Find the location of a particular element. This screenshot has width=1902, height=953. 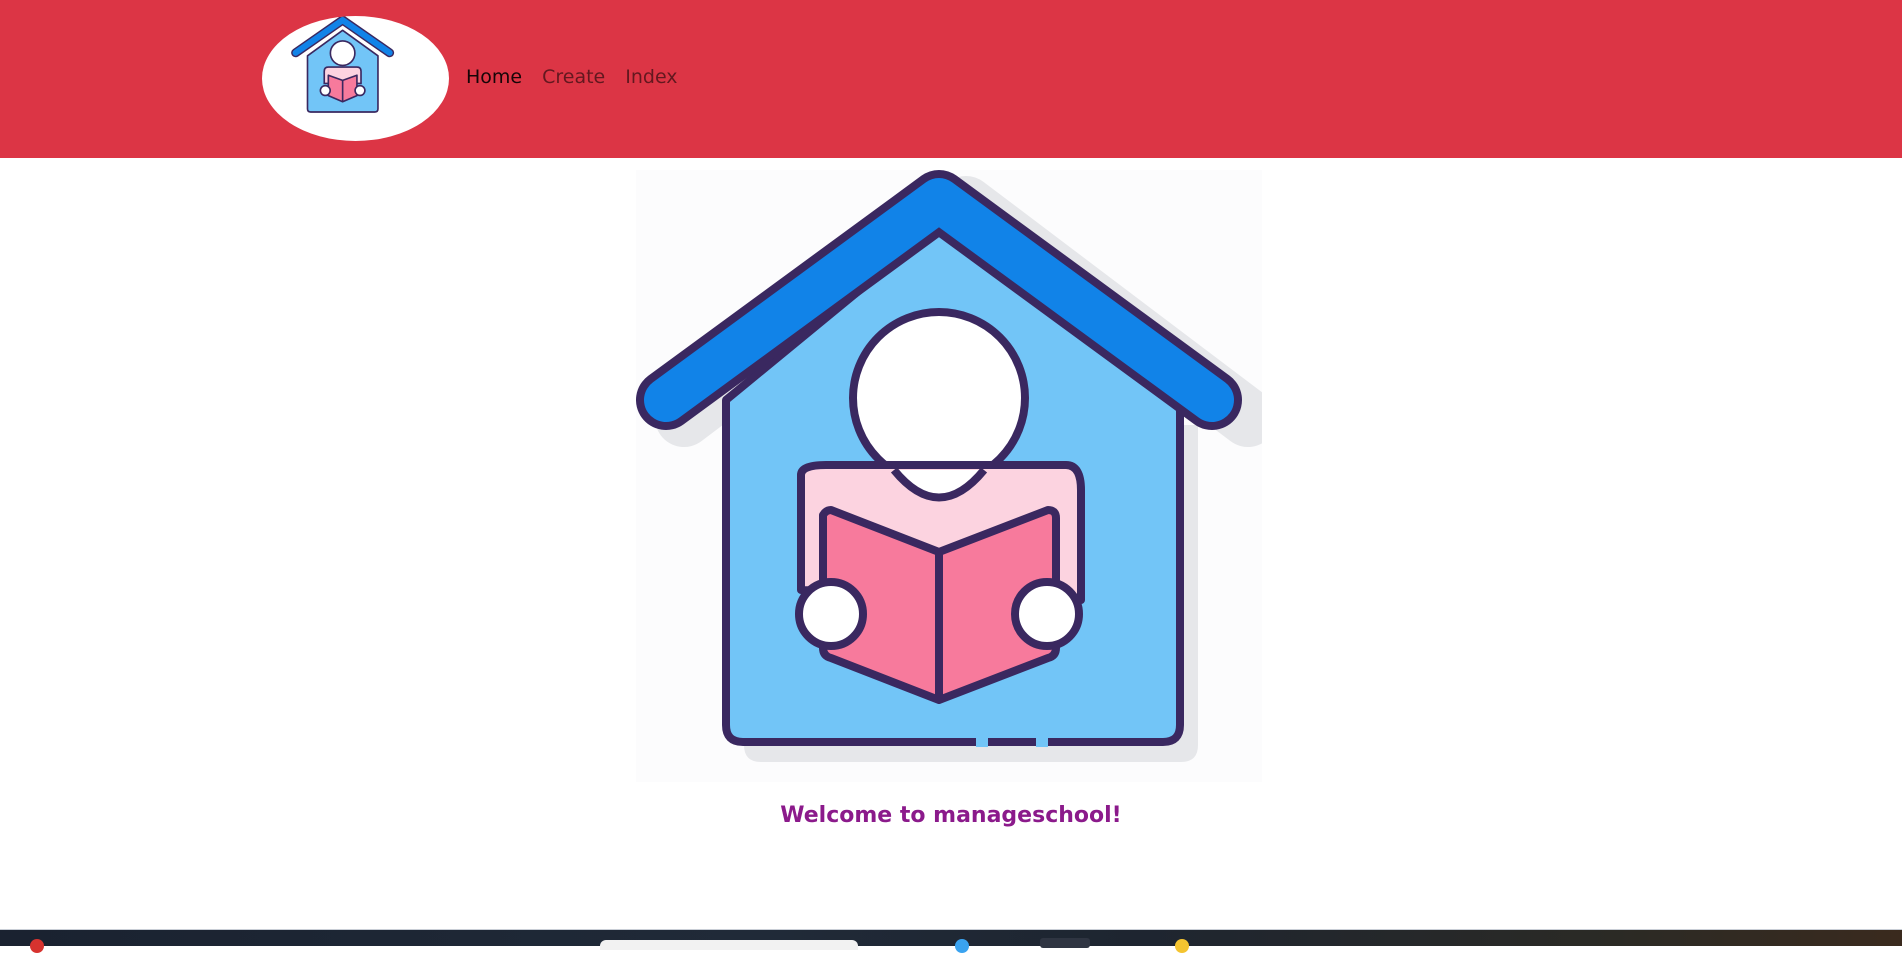

main-nav: Home Create Index is located at coordinates (572, 77).